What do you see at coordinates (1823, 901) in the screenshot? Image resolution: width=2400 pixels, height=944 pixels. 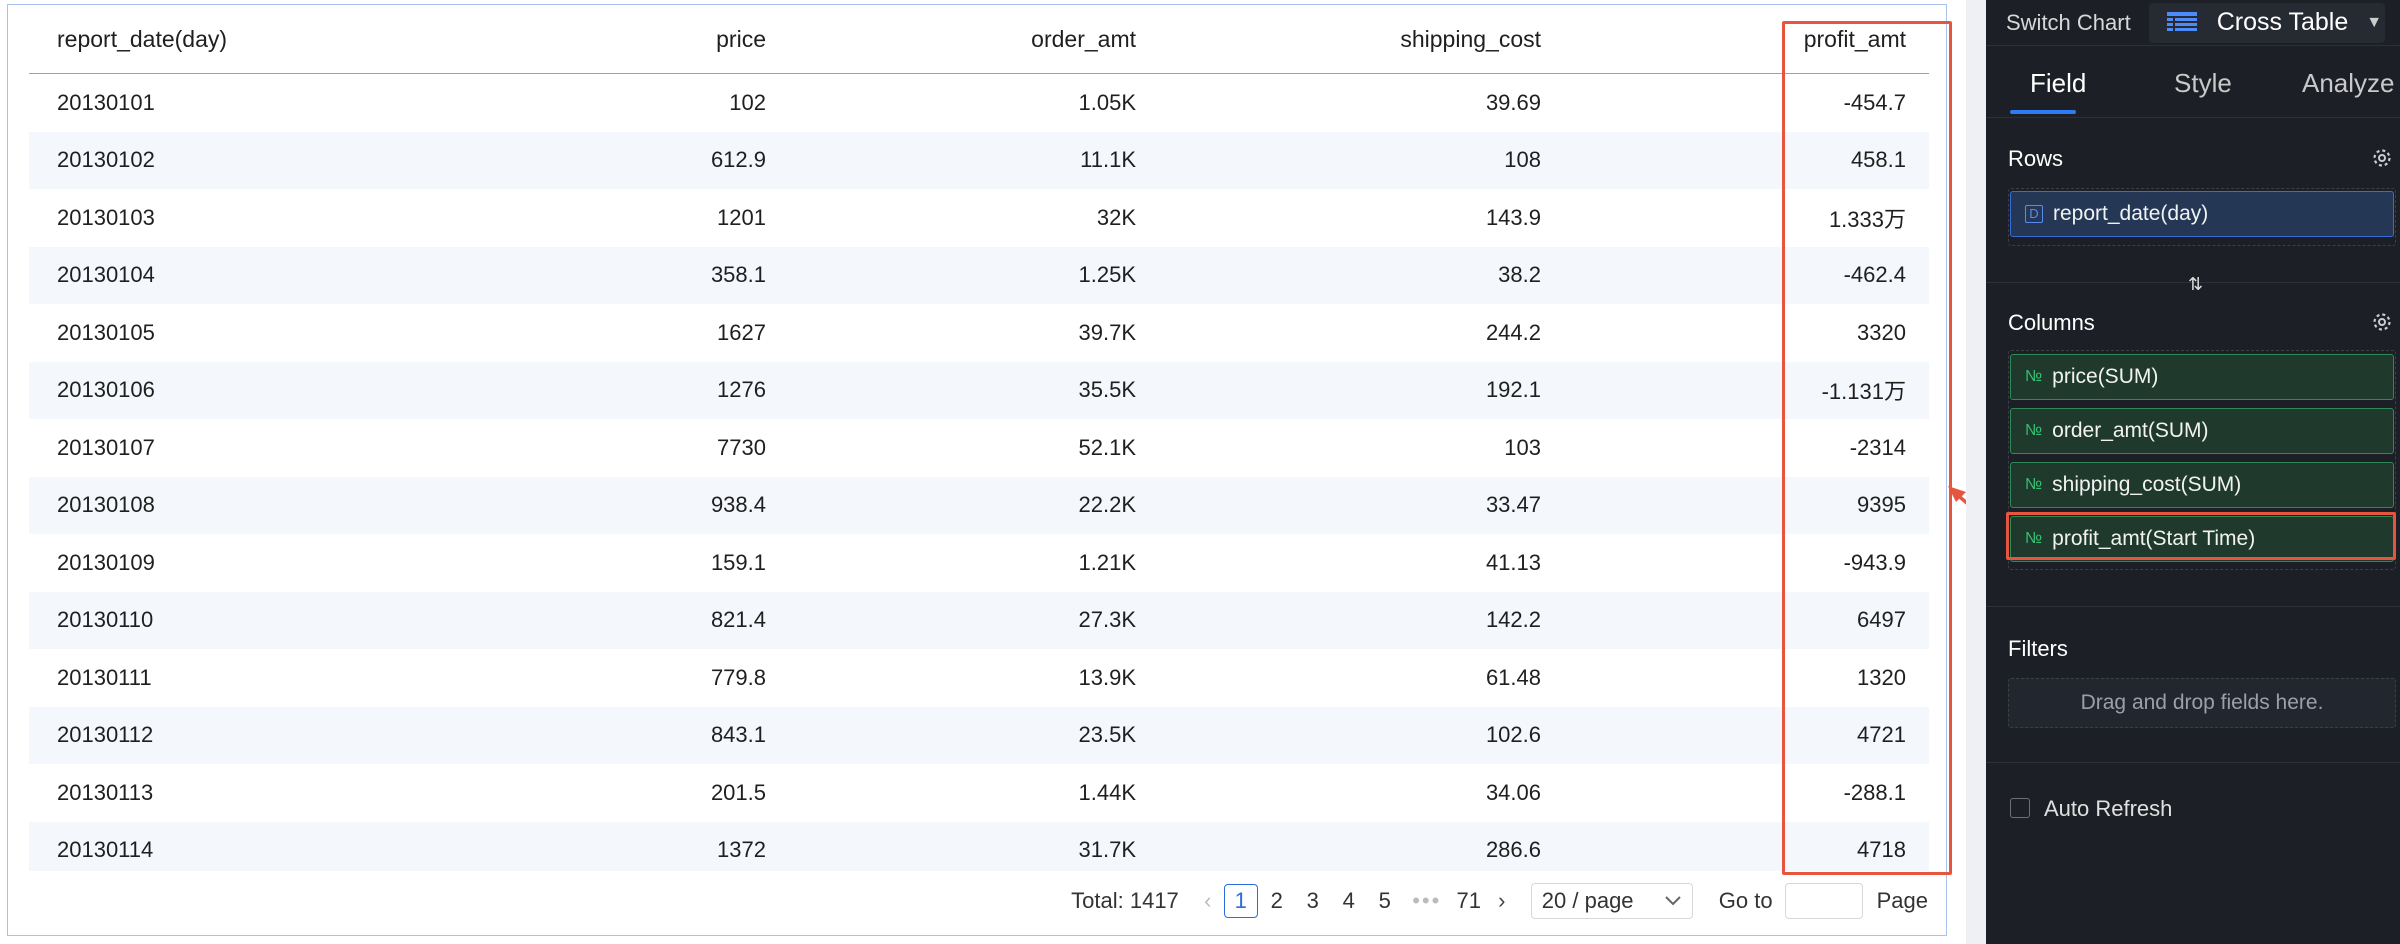 I see `goto-page-input` at bounding box center [1823, 901].